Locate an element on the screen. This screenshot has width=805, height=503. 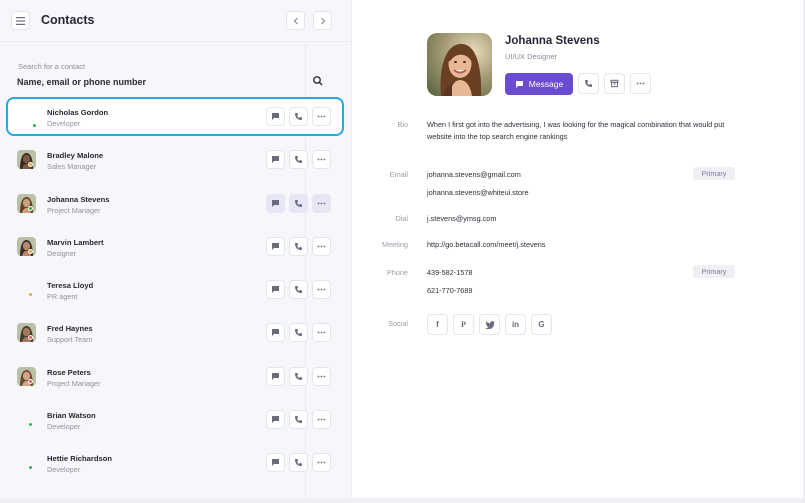
contact-name: Bradley Malone is located at coordinates (75, 156).